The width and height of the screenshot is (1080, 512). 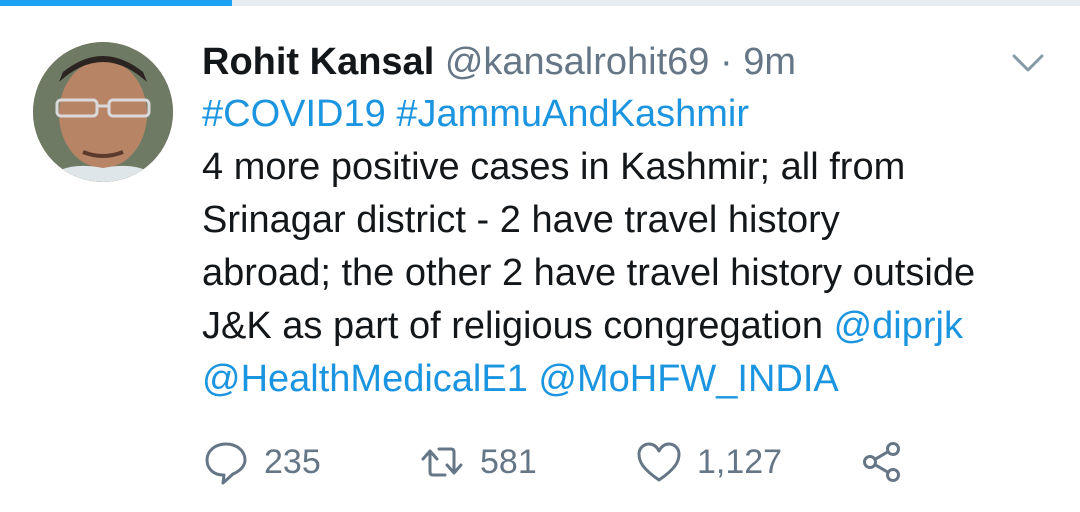 I want to click on author-name: Rohit Kansal, so click(x=318, y=62).